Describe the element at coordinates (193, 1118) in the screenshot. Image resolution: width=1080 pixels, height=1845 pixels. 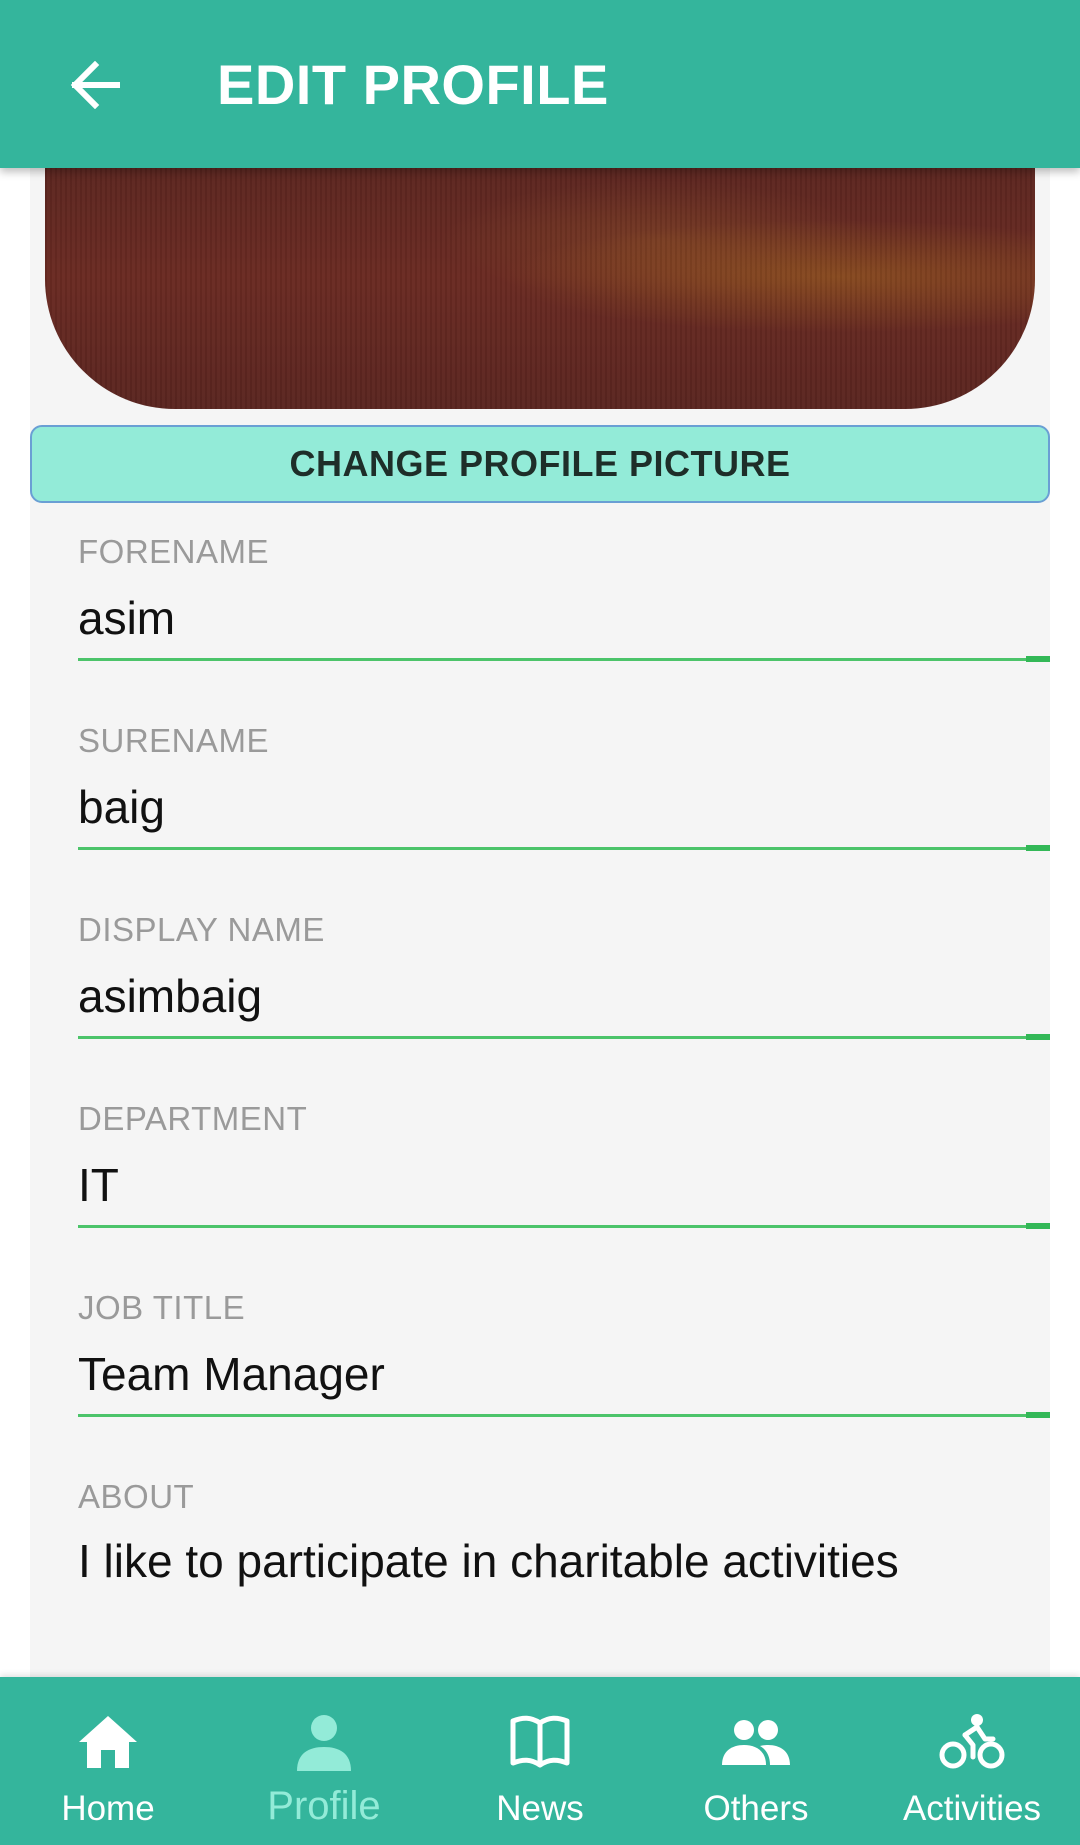
I see `department-label: DEPARTMENT` at that location.